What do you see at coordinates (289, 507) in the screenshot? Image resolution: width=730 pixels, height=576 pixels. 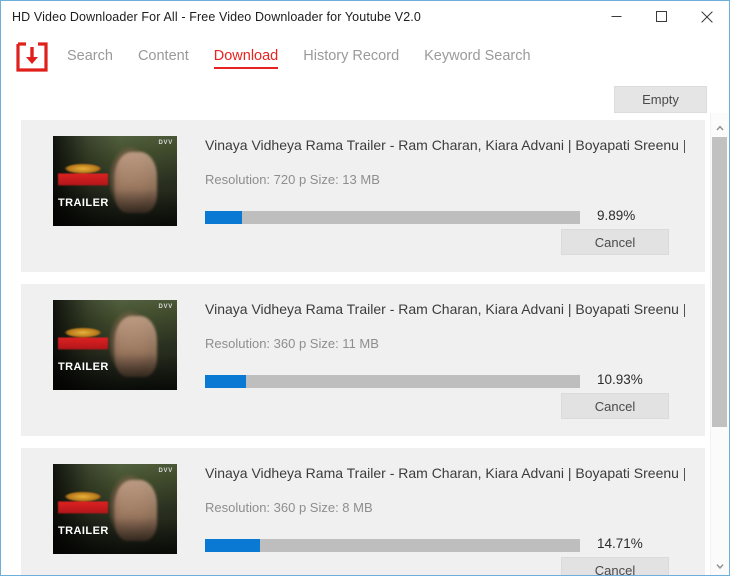 I see `video-meta: Resolution: 360 p Size: 8 MB` at bounding box center [289, 507].